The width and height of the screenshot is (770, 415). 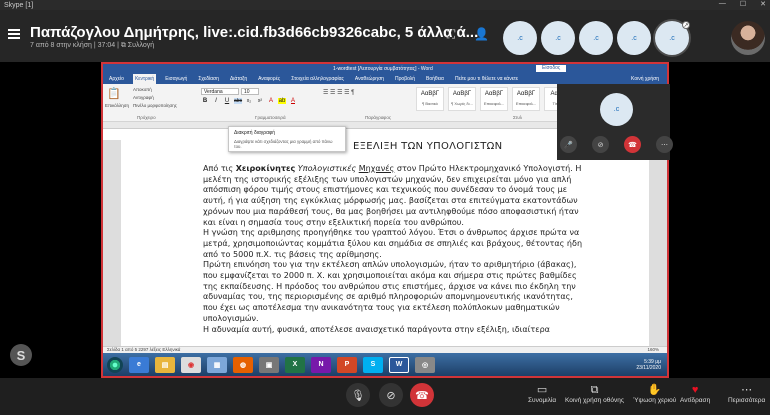 What do you see at coordinates (243, 364) in the screenshot?
I see `taskbar-firefox-icon: ◍` at bounding box center [243, 364].